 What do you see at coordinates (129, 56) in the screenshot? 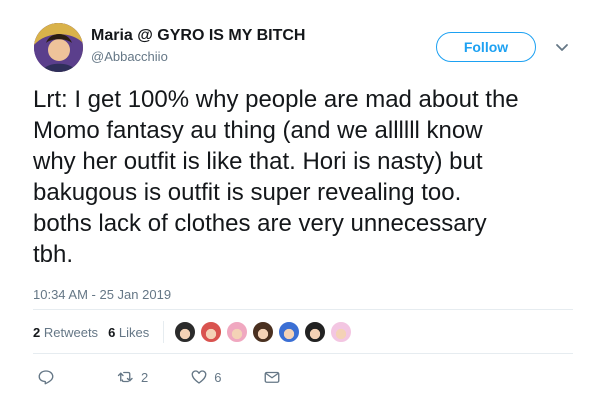
I see `user-handle: @Abbacchiio` at bounding box center [129, 56].